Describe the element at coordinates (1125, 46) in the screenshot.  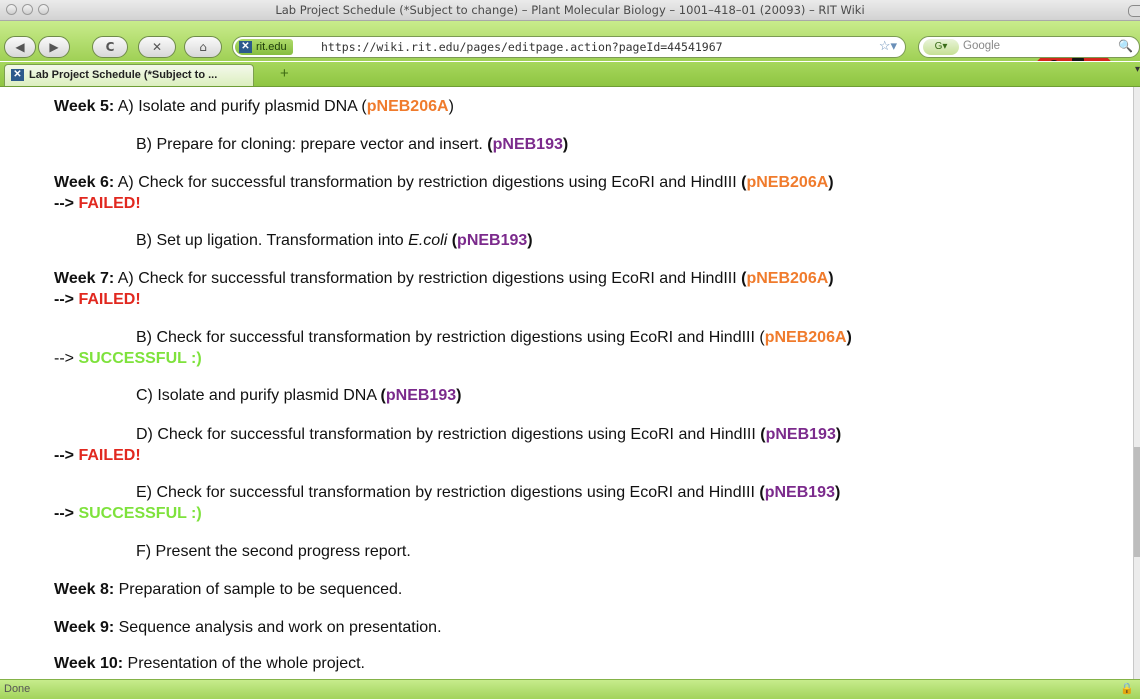
I see `search-icon: 🔍` at that location.